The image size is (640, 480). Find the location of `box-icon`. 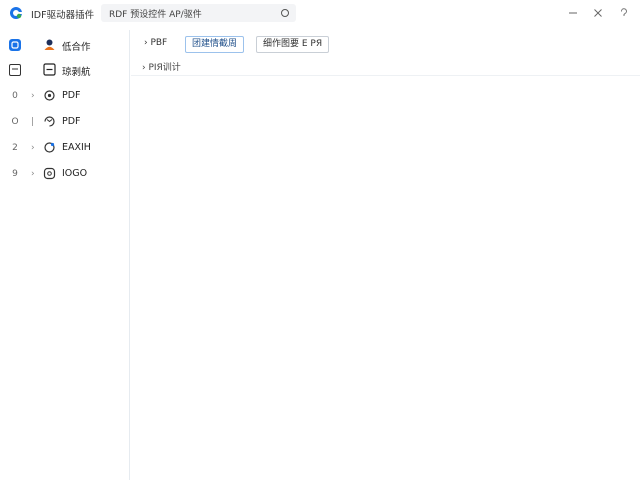

box-icon is located at coordinates (49, 173).